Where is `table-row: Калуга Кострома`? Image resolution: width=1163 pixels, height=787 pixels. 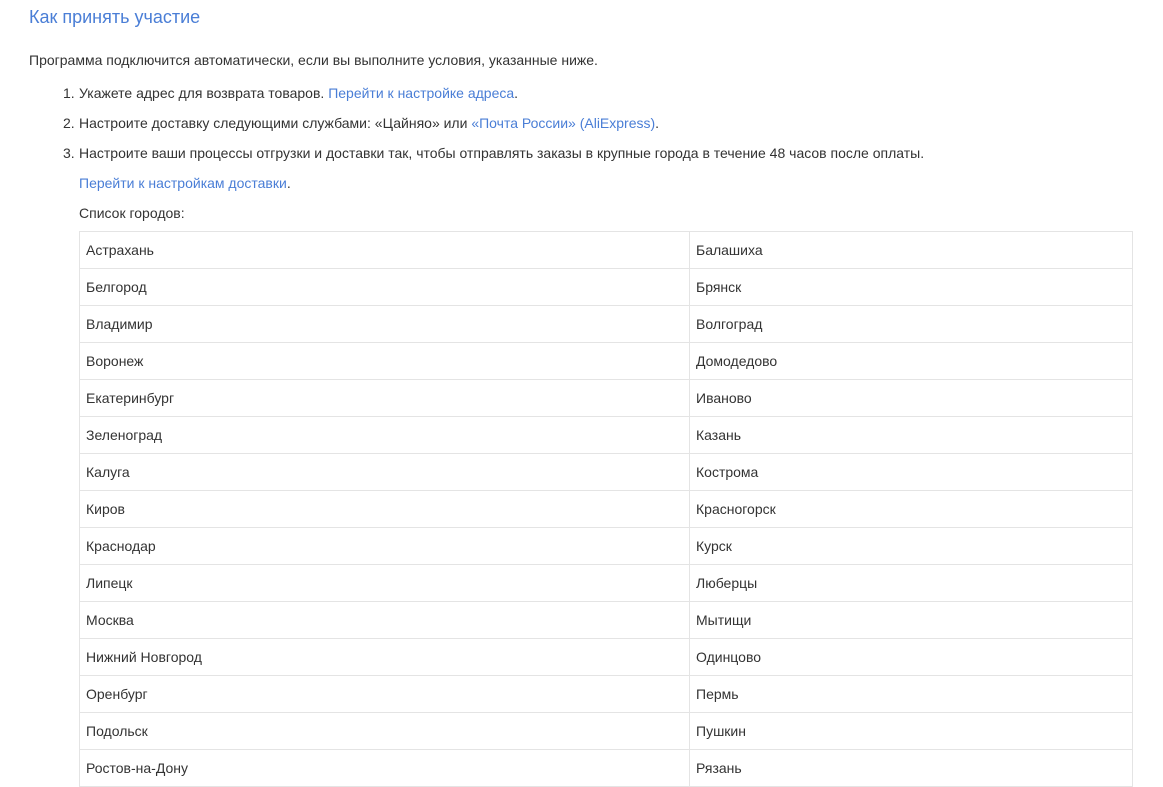
table-row: Калуга Кострома is located at coordinates (606, 472).